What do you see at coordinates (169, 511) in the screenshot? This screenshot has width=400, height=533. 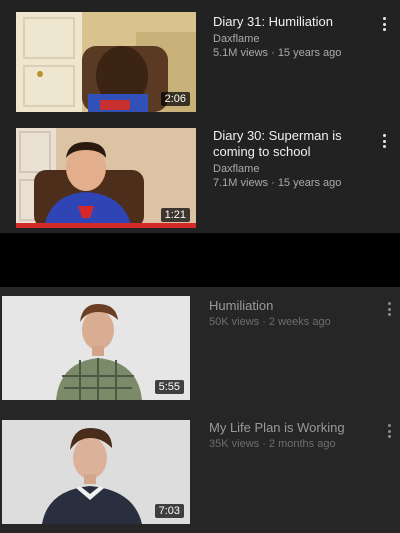 I see `video-duration: 7:03` at bounding box center [169, 511].